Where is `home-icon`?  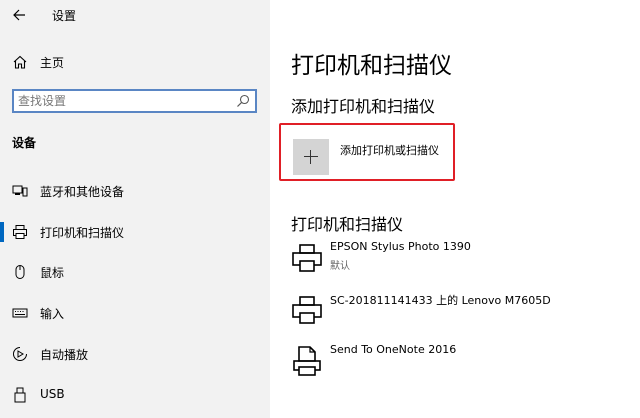
home-icon is located at coordinates (20, 62).